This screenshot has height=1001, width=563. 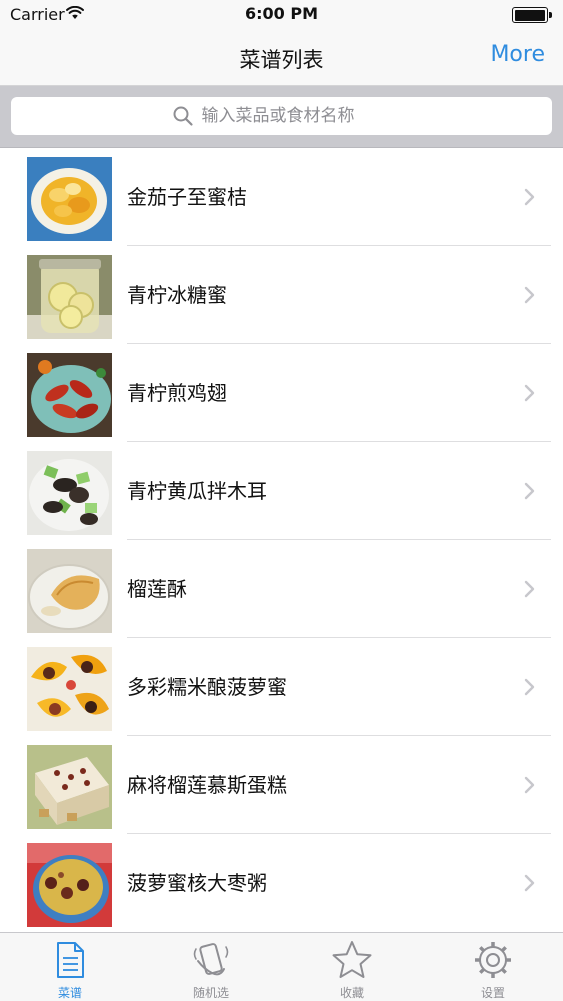 I want to click on tab-label: 收藏, so click(x=351, y=993).